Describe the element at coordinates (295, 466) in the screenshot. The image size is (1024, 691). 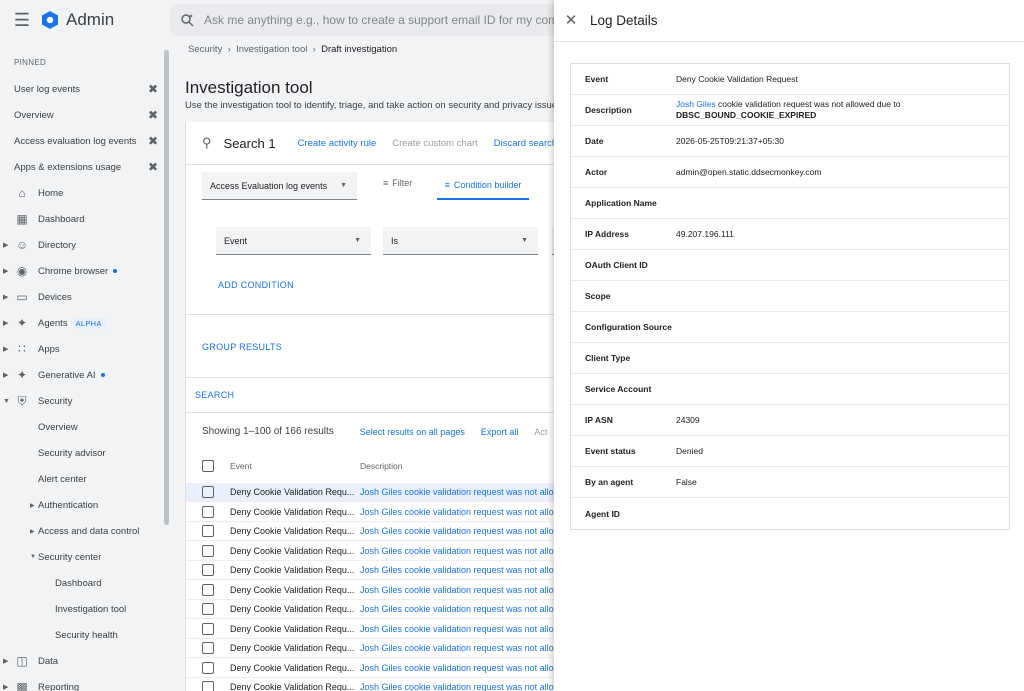
I see `column-header-event: Event` at that location.